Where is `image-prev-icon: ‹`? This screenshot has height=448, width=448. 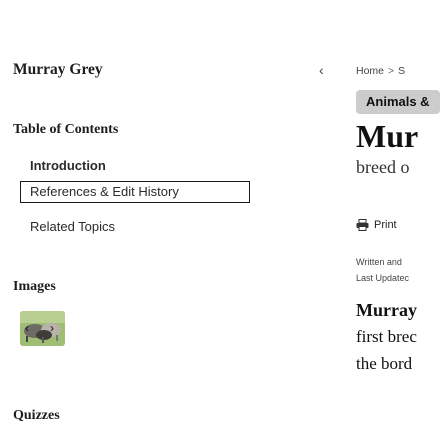
image-prev-icon: ‹ is located at coordinates (27, 328).